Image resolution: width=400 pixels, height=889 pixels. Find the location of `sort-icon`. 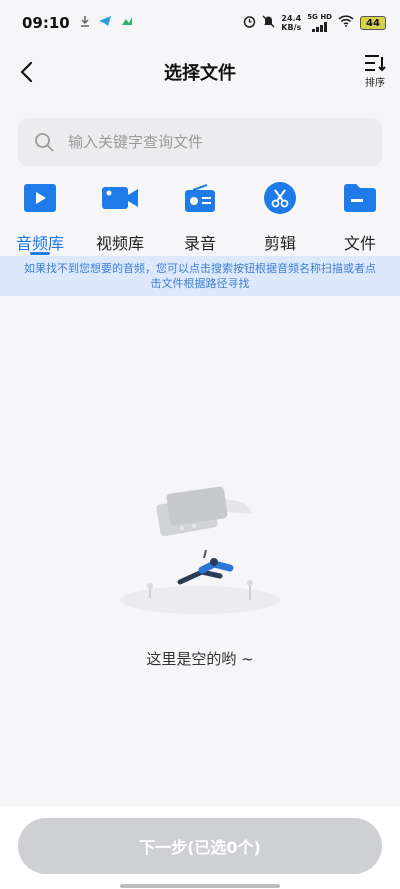

sort-icon is located at coordinates (375, 63).